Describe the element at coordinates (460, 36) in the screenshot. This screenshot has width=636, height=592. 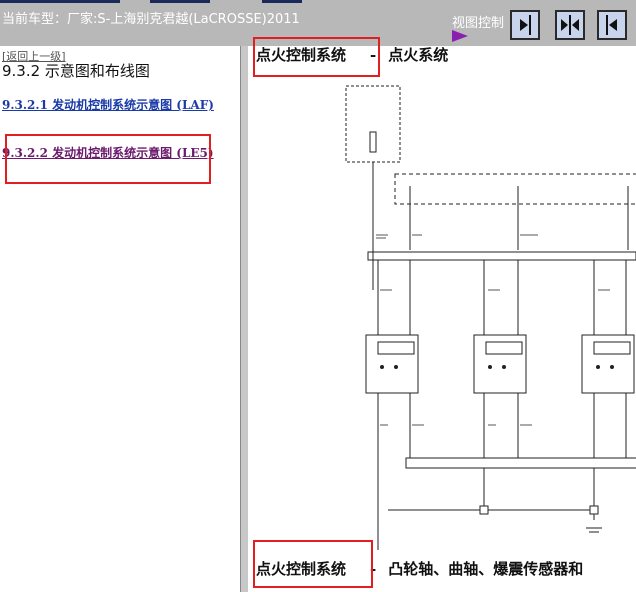
I see `play-icon` at that location.